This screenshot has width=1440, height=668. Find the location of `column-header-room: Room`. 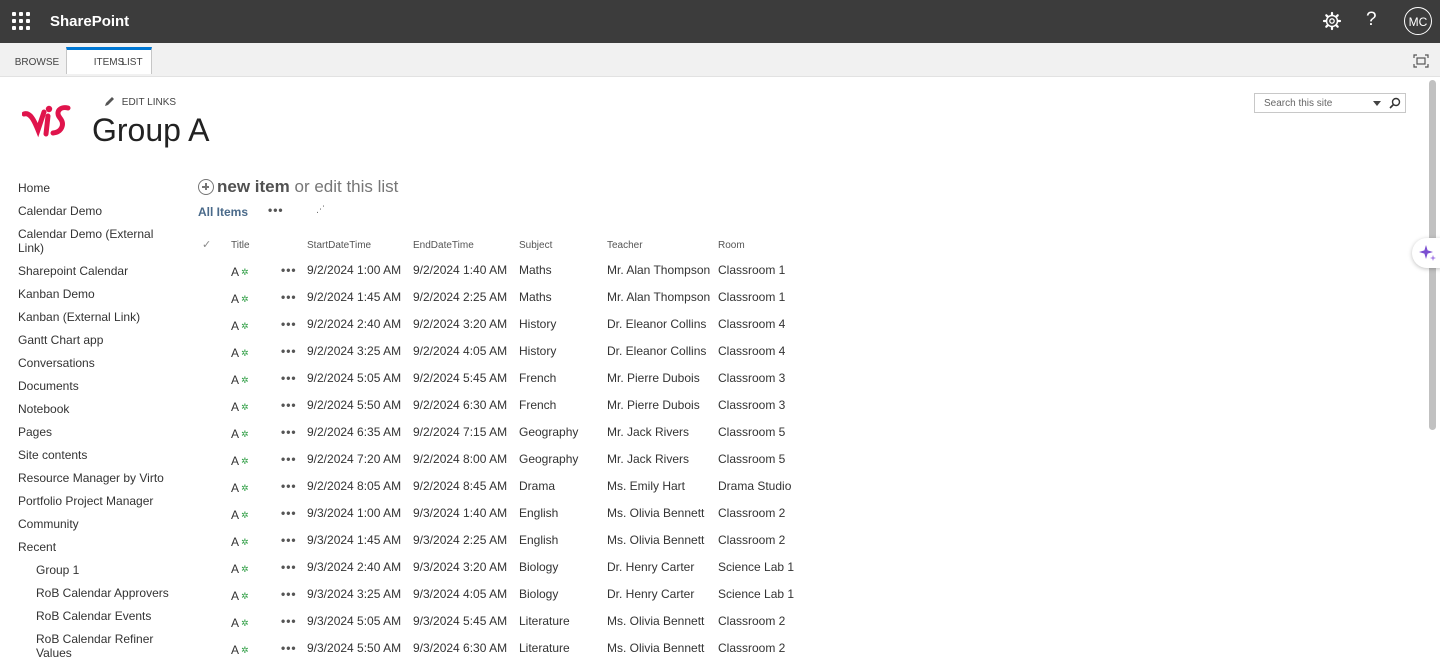

column-header-room: Room is located at coordinates (731, 245).